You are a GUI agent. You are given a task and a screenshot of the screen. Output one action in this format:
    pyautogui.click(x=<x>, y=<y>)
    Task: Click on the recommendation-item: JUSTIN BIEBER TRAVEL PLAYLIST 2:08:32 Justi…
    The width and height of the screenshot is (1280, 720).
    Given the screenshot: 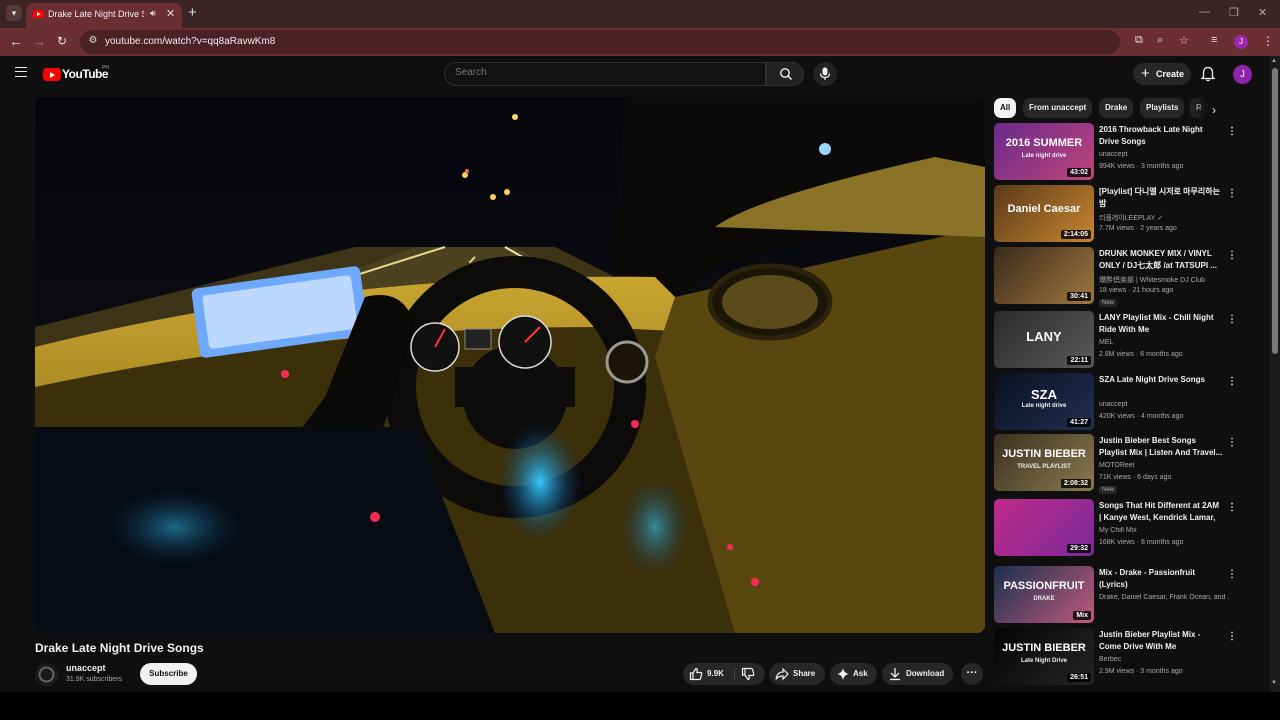 What is the action you would take?
    pyautogui.click(x=1118, y=464)
    